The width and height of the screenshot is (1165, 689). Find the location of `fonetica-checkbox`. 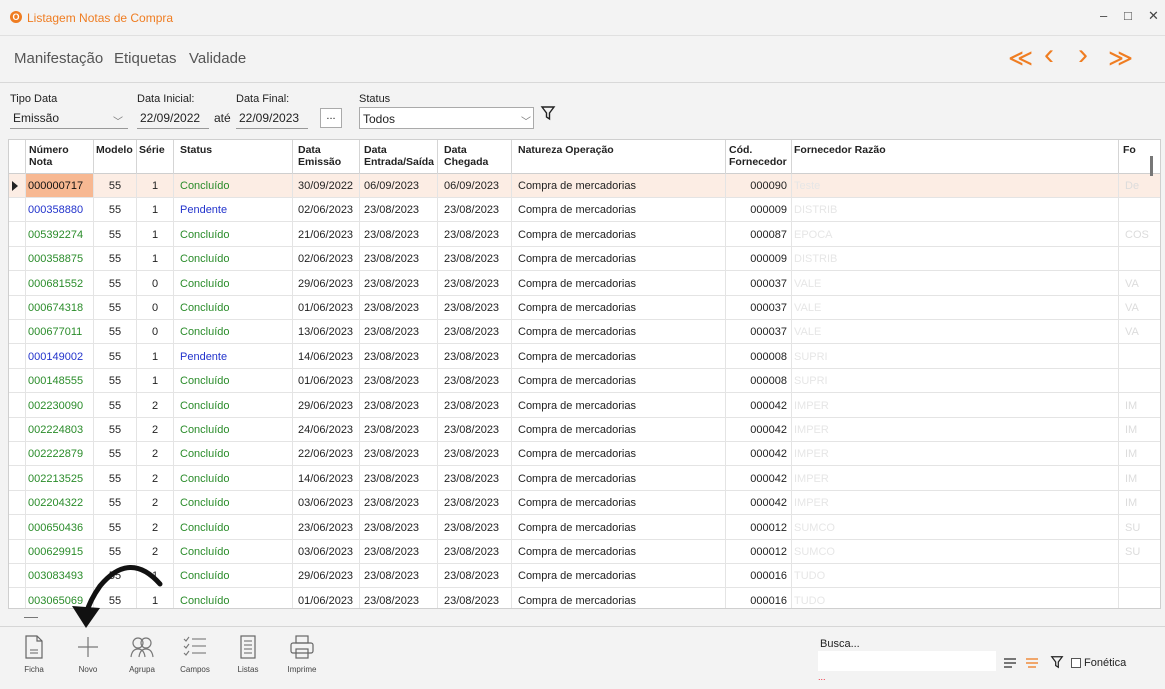

fonetica-checkbox is located at coordinates (1076, 663).